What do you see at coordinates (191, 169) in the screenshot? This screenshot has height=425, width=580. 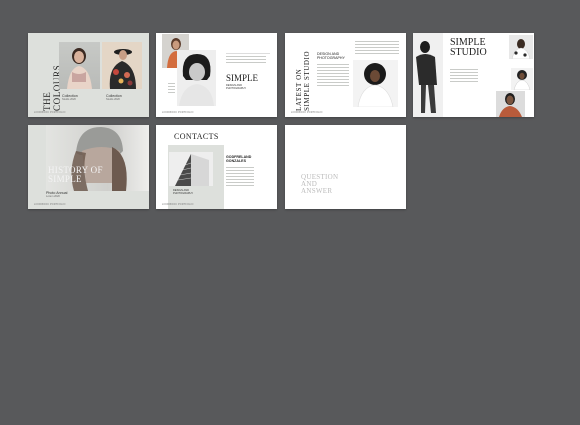 I see `slide-6-building-photo` at bounding box center [191, 169].